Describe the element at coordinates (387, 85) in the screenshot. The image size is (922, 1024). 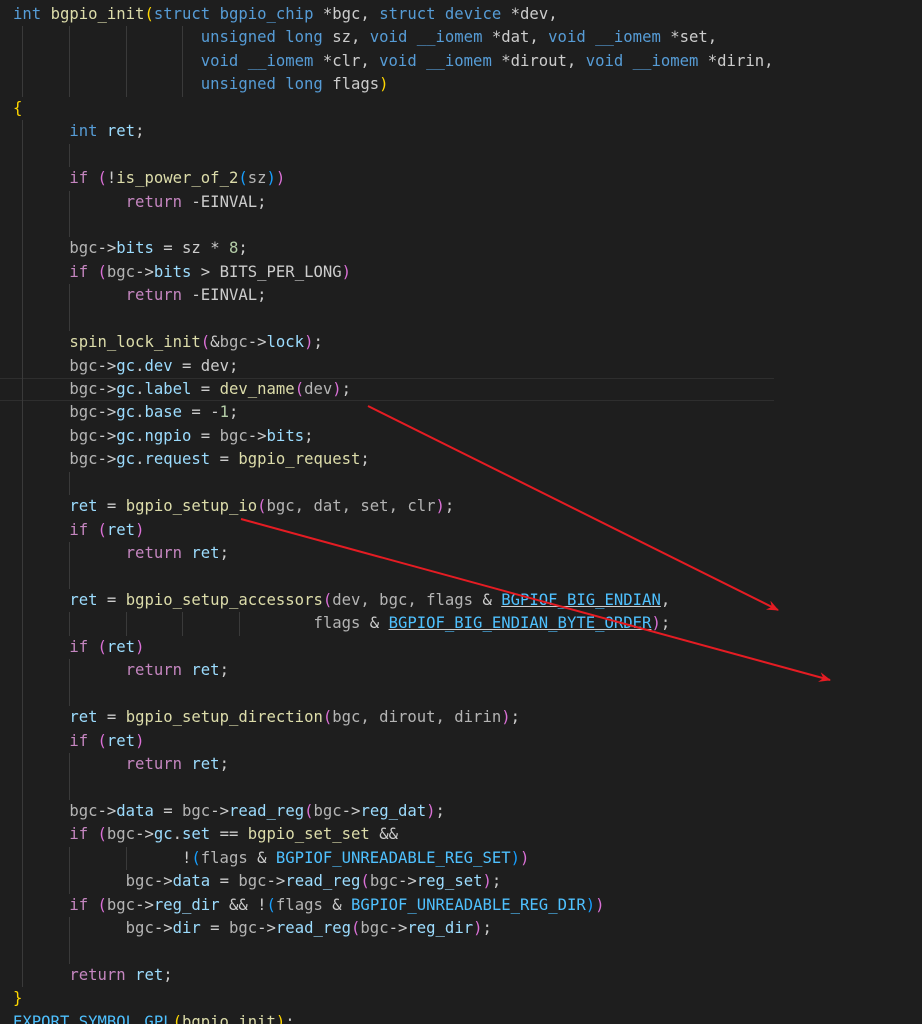
I see `code-line: unsigned long flags)` at that location.